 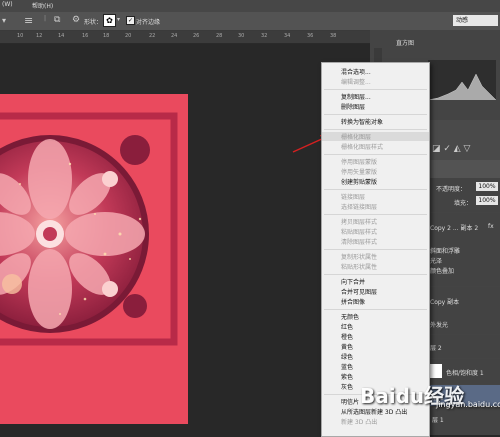 What do you see at coordinates (310, 36) in the screenshot?
I see `ruler-tick: 36` at bounding box center [310, 36].